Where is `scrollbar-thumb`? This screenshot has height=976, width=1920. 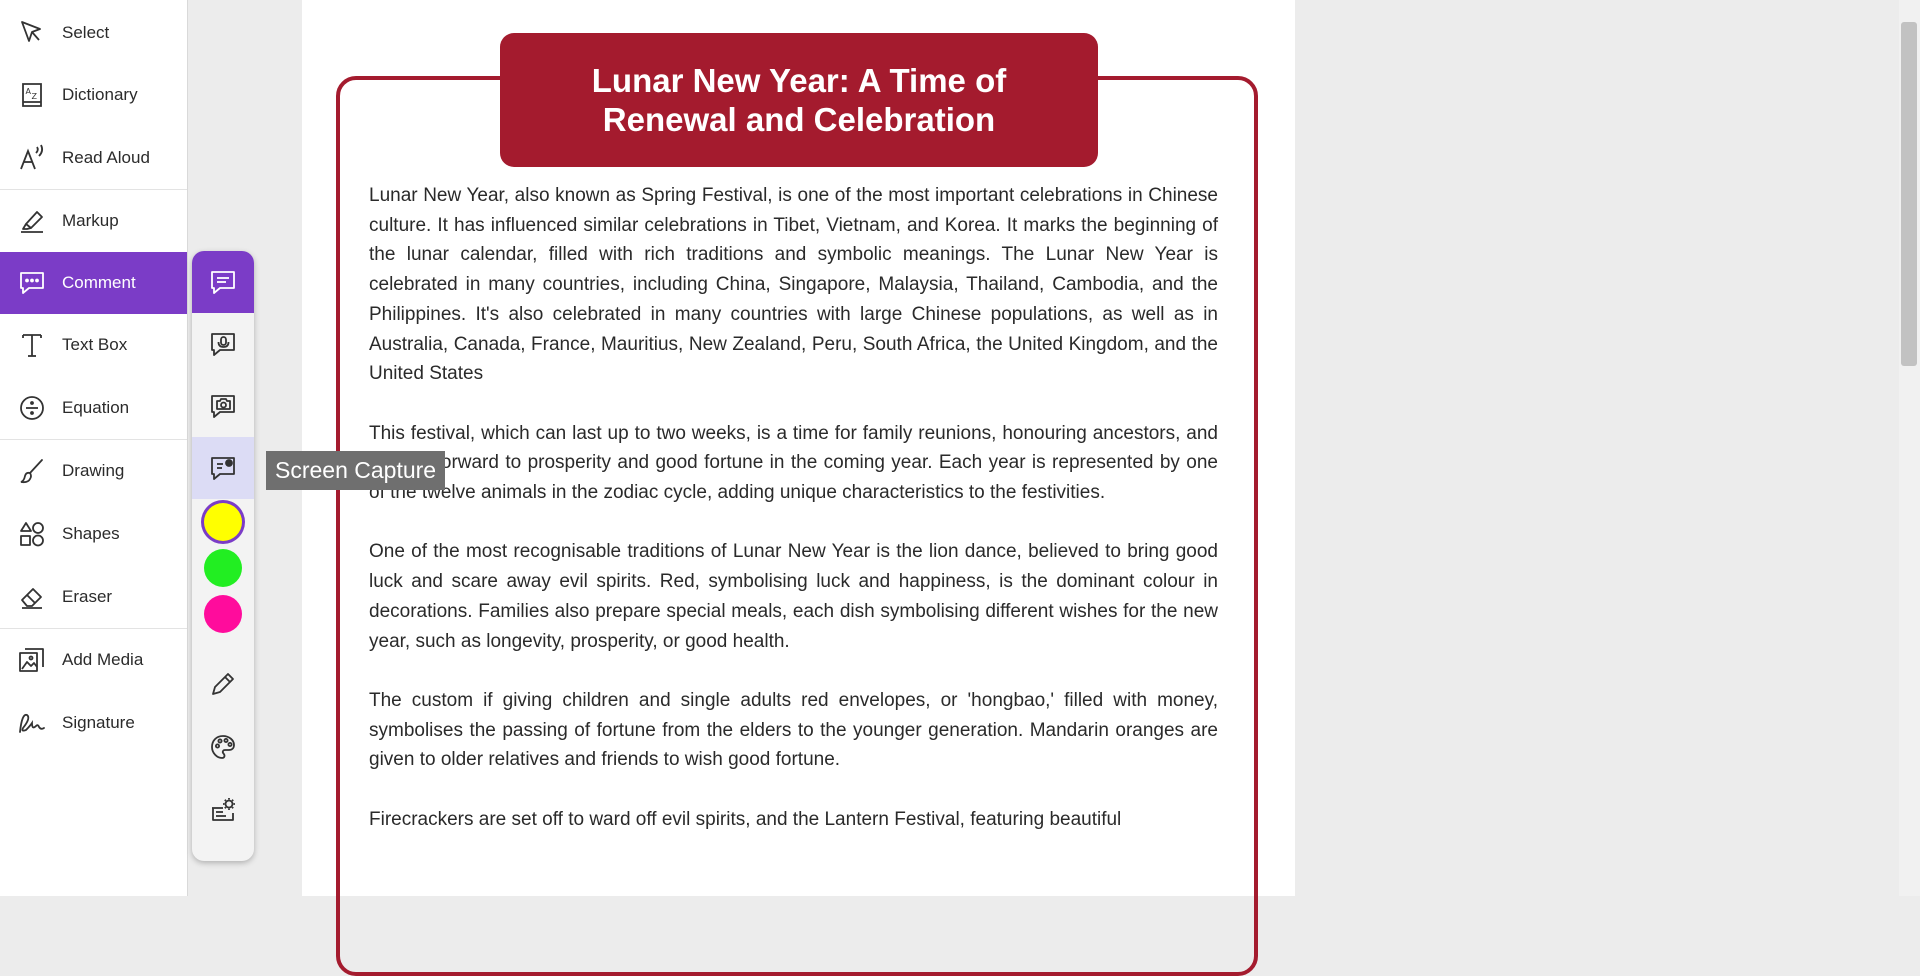 scrollbar-thumb is located at coordinates (1909, 194).